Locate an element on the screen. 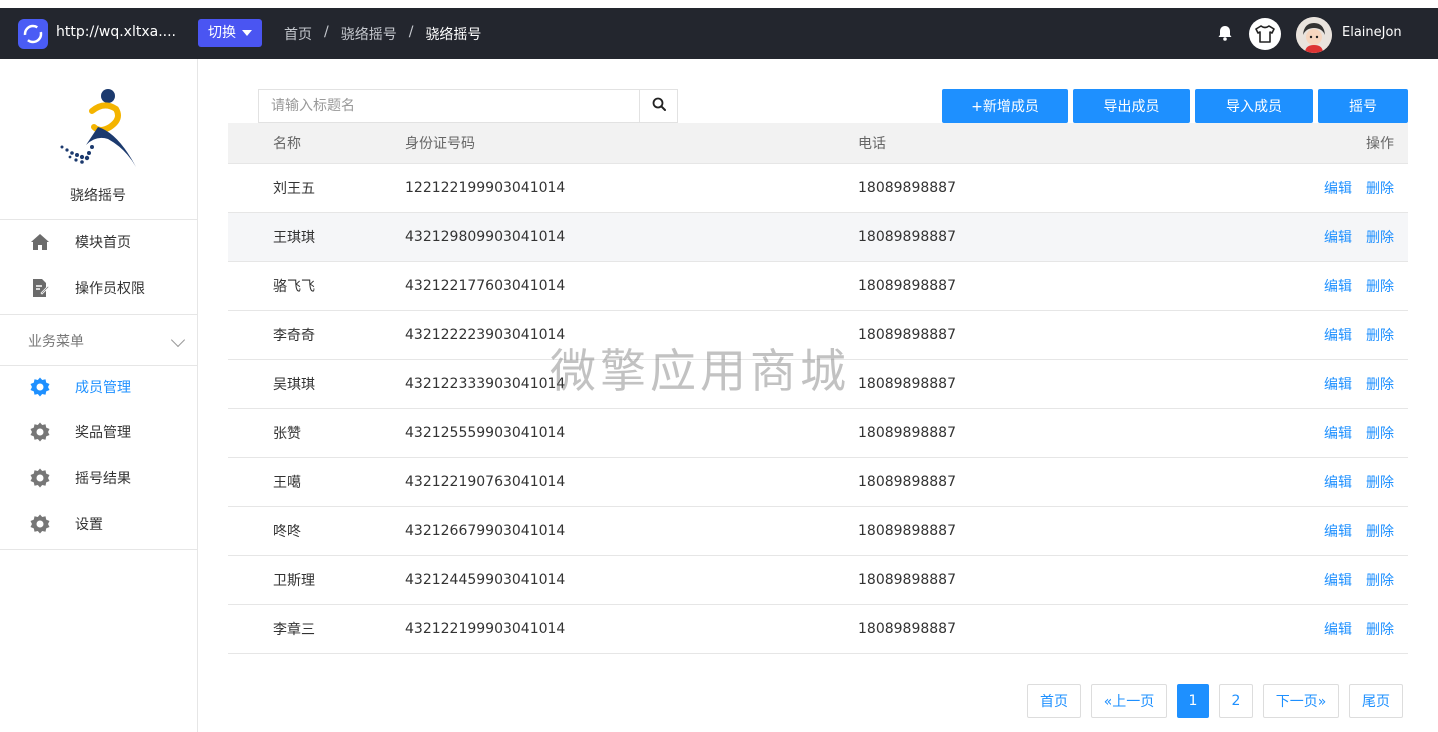 The width and height of the screenshot is (1438, 732). cell-id: 432122190763041014 is located at coordinates (485, 482).